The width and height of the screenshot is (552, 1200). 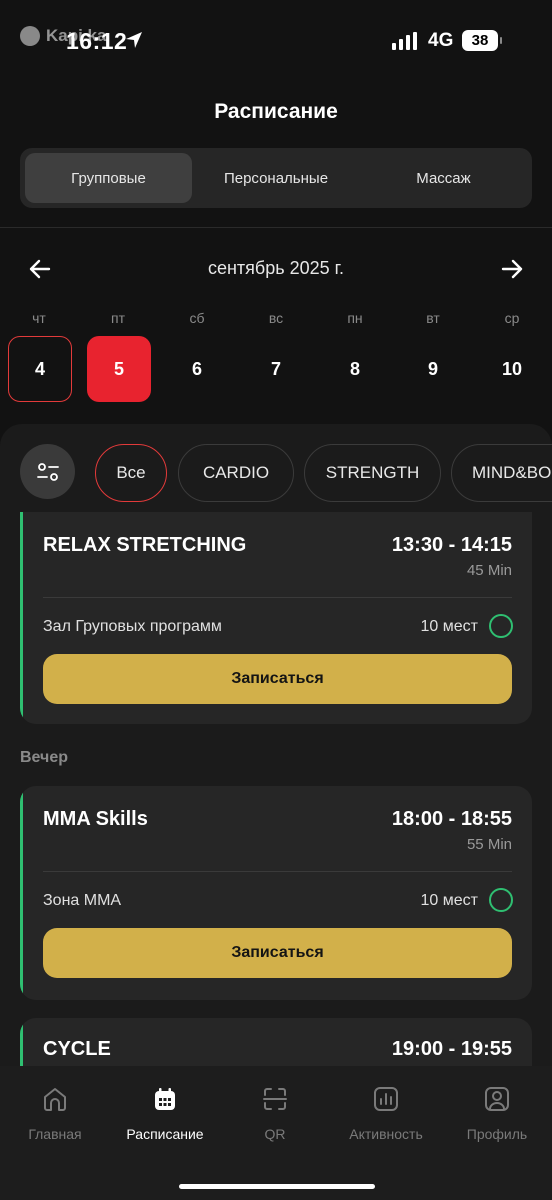 I want to click on class-title: RELAX STRETCHING, so click(x=145, y=545).